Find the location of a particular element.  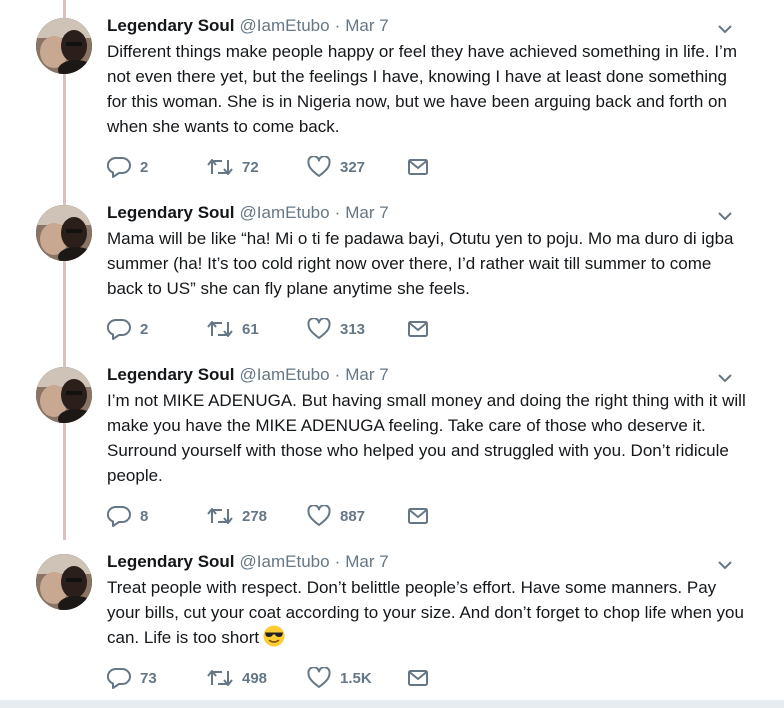

like-button: 1.5K is located at coordinates (357, 678).